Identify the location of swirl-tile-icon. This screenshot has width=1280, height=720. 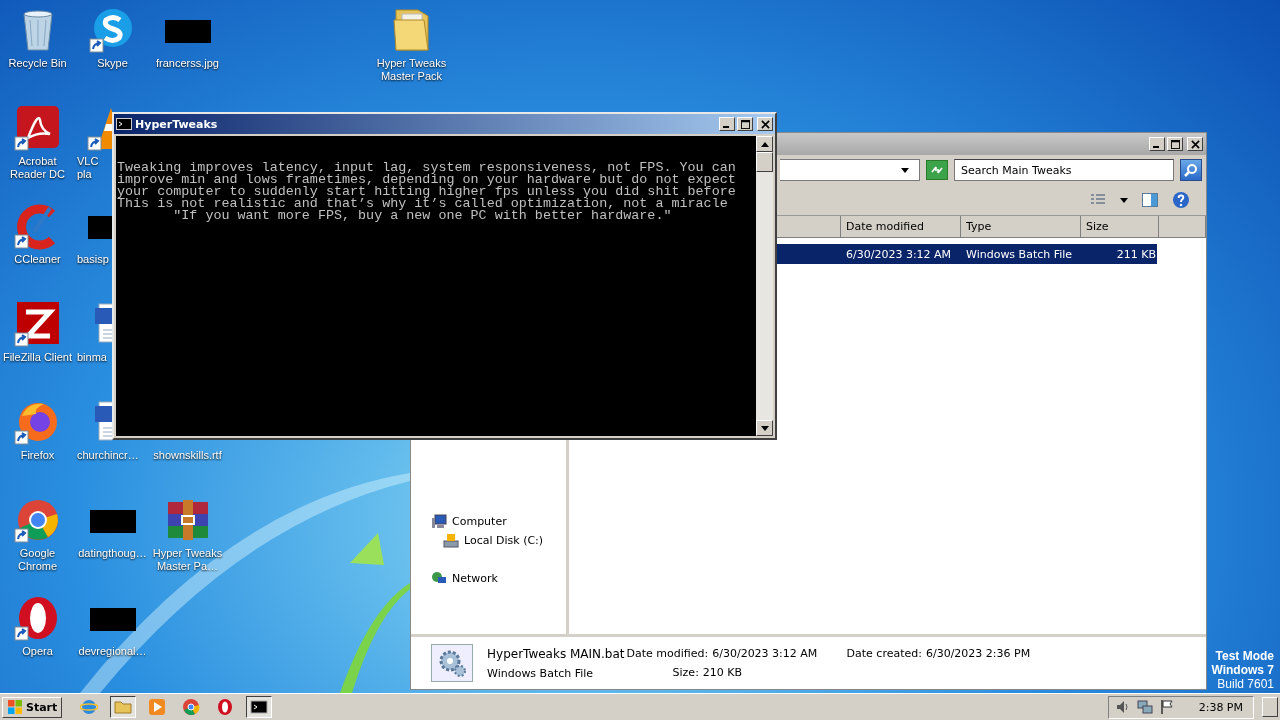
(37, 128).